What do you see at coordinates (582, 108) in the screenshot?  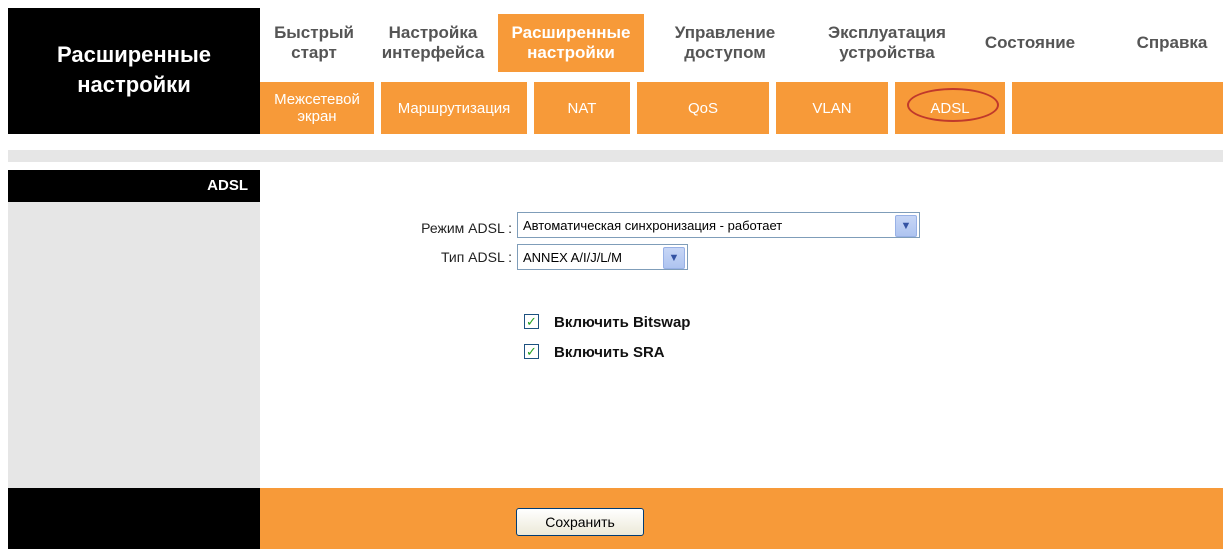 I see `sub-menu-nat: NAT` at bounding box center [582, 108].